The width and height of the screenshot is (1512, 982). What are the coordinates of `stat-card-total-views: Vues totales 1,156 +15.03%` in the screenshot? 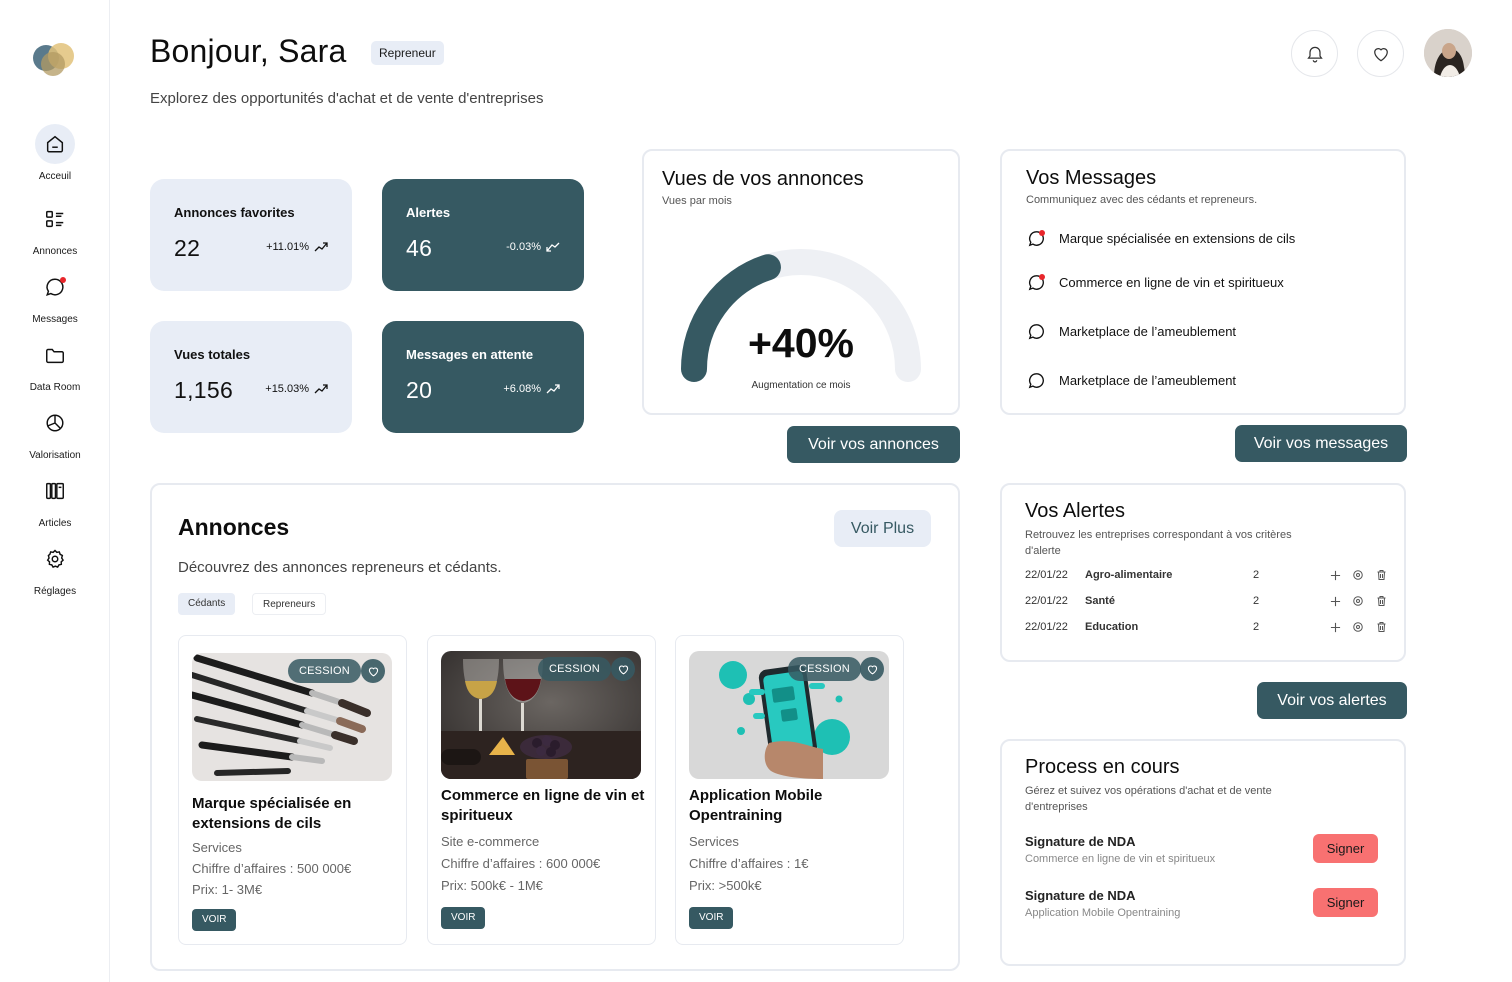 It's located at (251, 377).